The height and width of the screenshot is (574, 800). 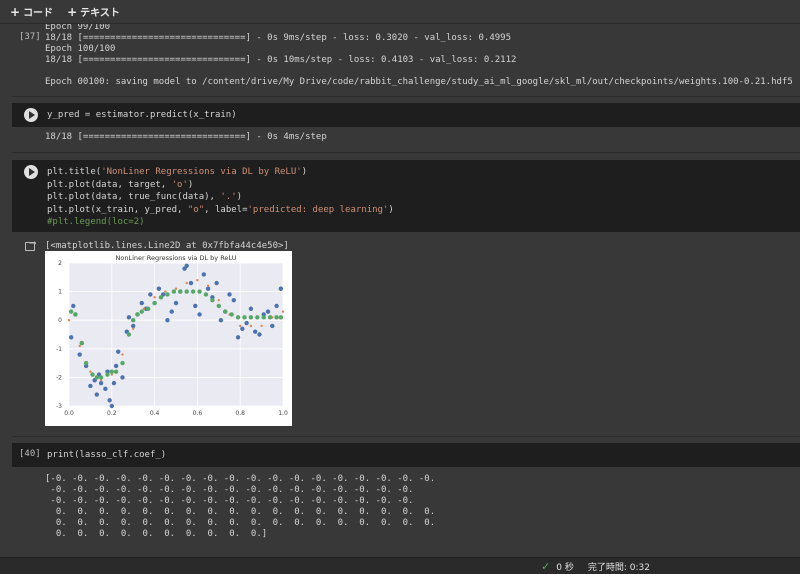 What do you see at coordinates (618, 567) in the screenshot?
I see `completed-time: 完了時間: 0:32` at bounding box center [618, 567].